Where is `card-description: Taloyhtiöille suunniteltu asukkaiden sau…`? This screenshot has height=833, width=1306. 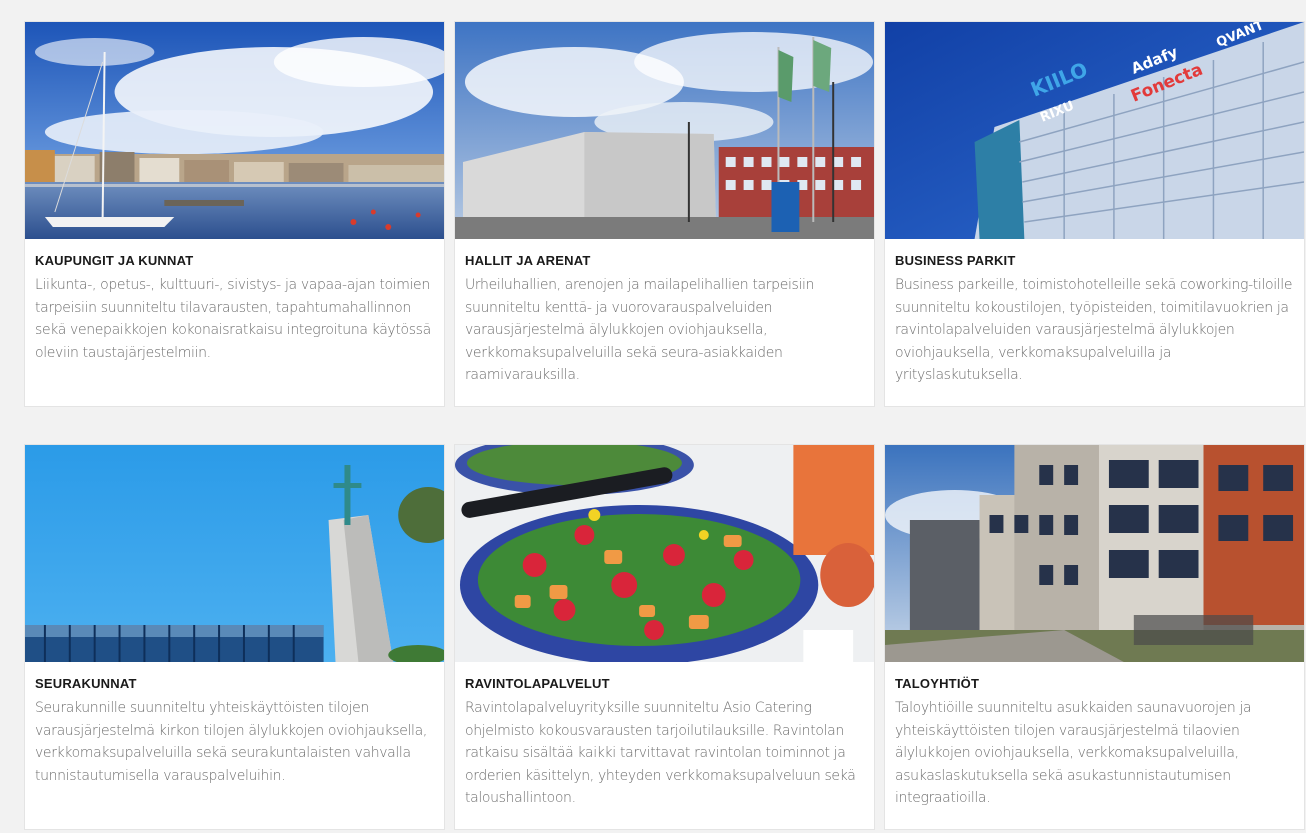
card-description: Taloyhtiöille suunniteltu asukkaiden sau… is located at coordinates (1073, 753).